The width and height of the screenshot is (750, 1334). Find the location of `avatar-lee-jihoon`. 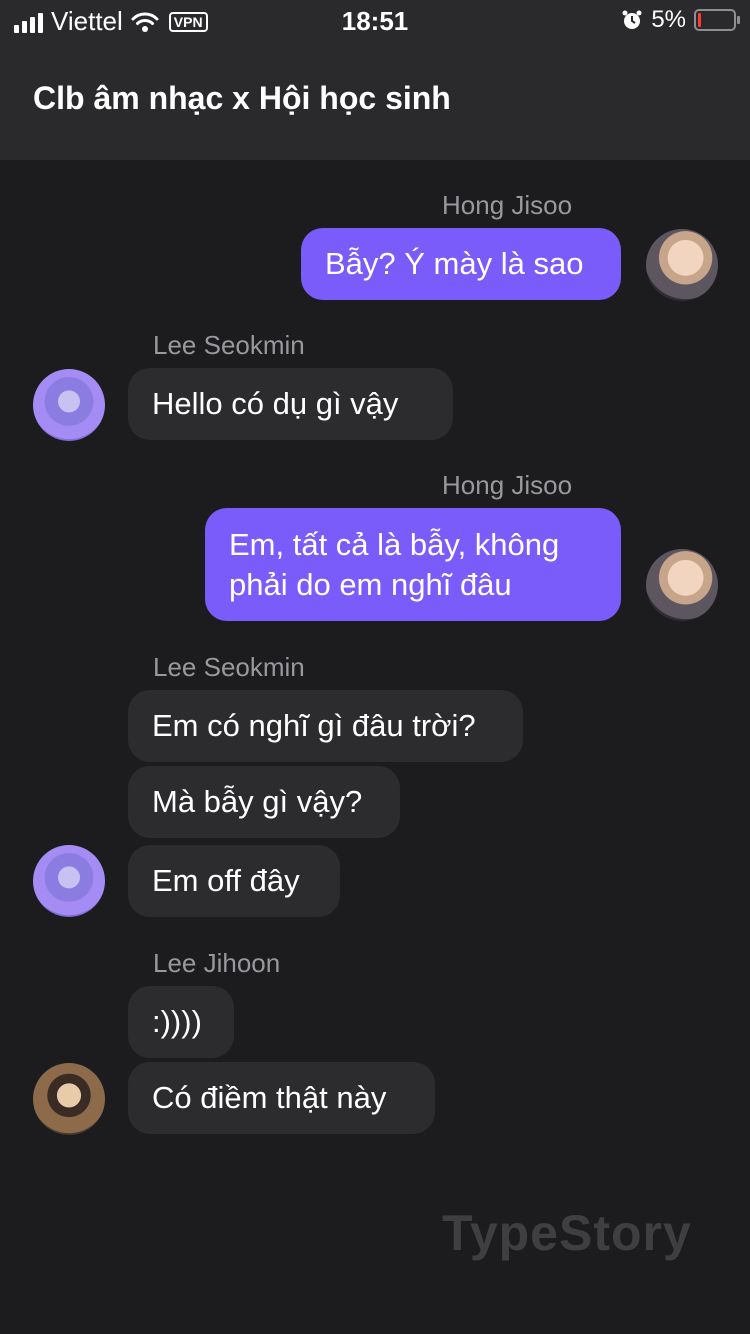

avatar-lee-jihoon is located at coordinates (69, 1099).